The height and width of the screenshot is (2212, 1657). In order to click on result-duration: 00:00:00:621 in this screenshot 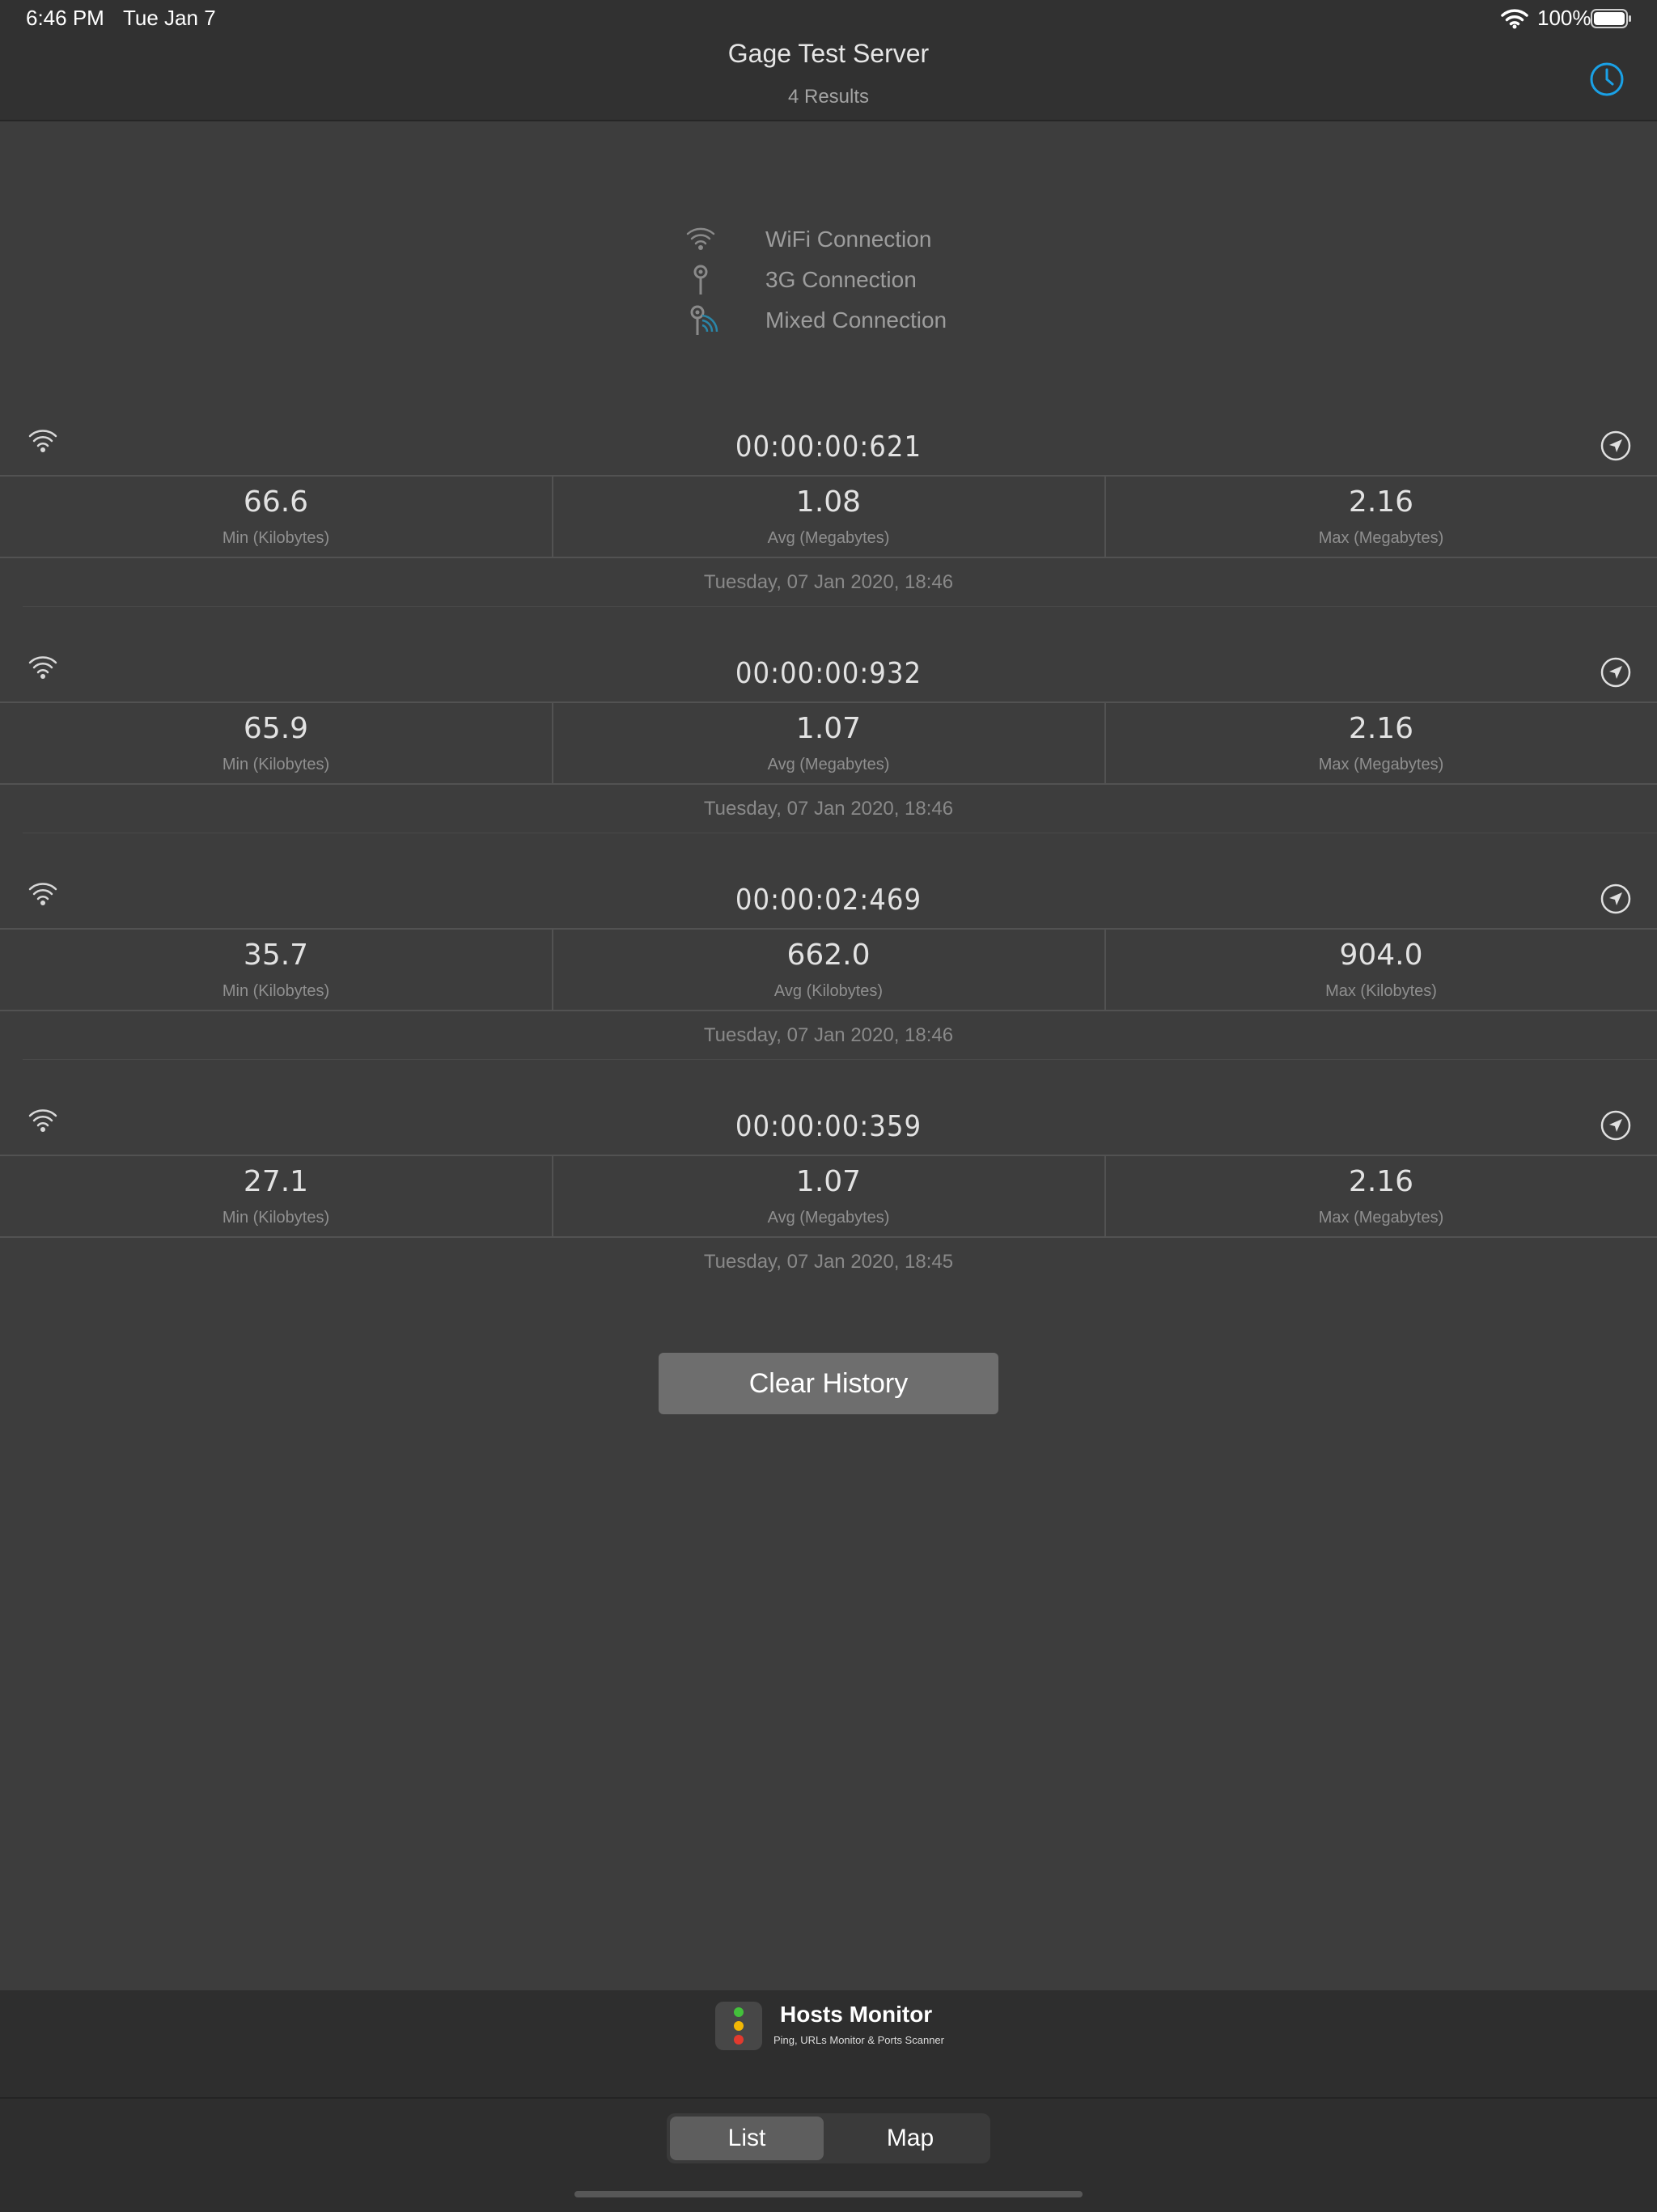, I will do `click(828, 447)`.